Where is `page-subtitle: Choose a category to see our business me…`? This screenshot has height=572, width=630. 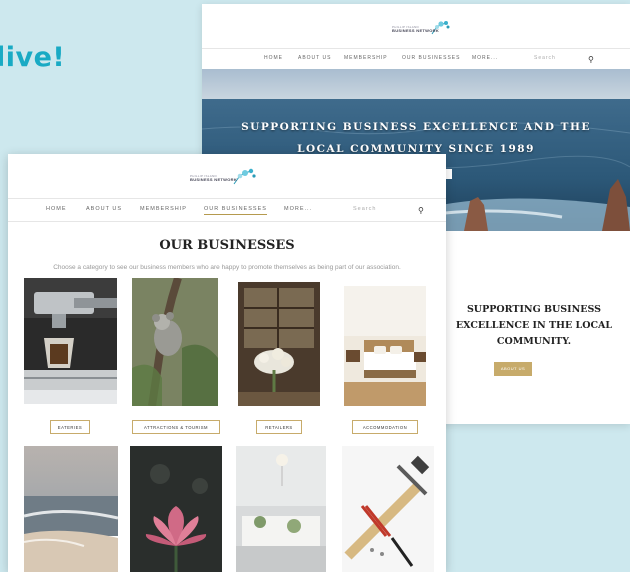
page-subtitle: Choose a category to see our business me… is located at coordinates (227, 267).